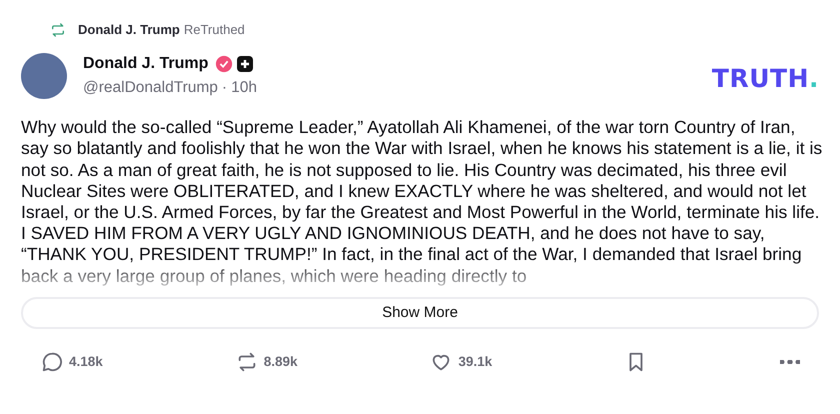 The image size is (840, 414). I want to click on like-button: 39.1k, so click(461, 361).